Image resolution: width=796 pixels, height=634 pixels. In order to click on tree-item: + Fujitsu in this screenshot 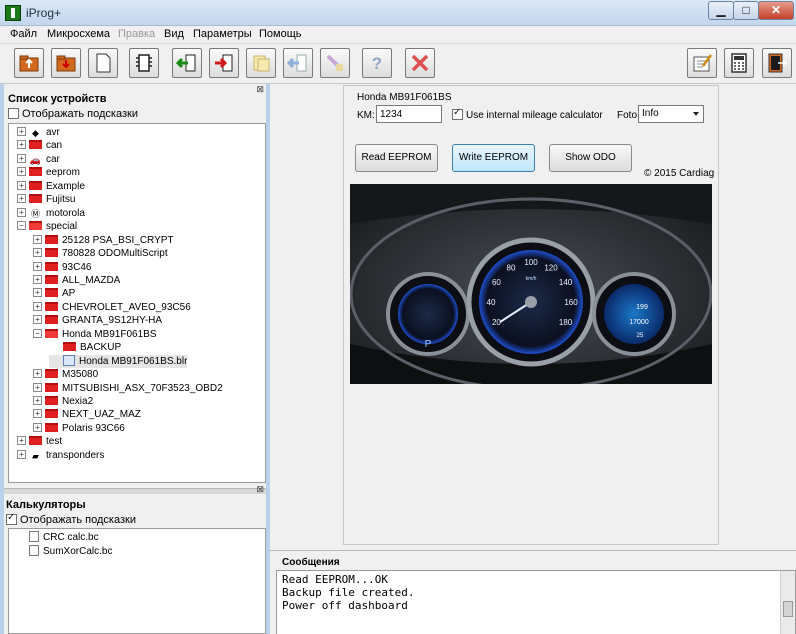, I will do `click(46, 199)`.